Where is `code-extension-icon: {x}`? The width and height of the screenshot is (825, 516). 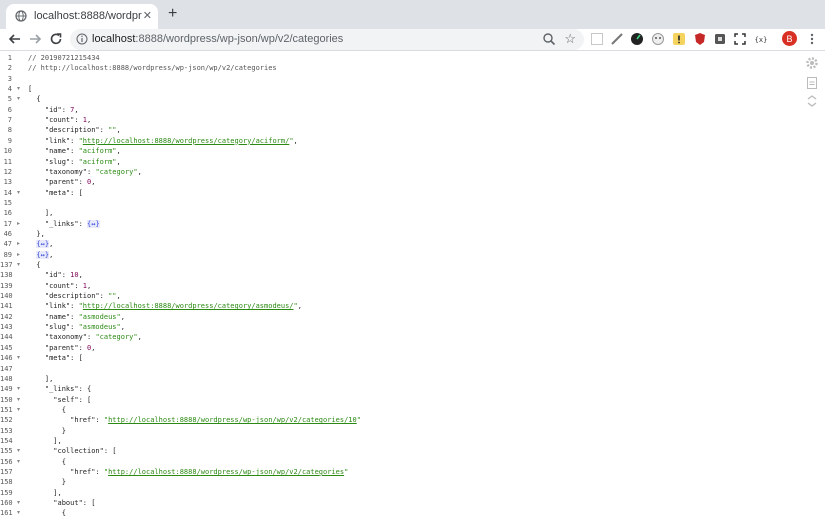
code-extension-icon: {x} is located at coordinates (761, 39).